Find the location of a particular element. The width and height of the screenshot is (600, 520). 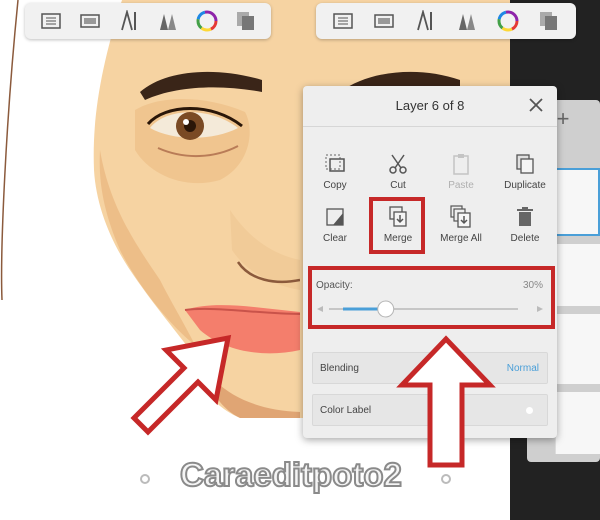

copy-icon is located at coordinates (335, 163).